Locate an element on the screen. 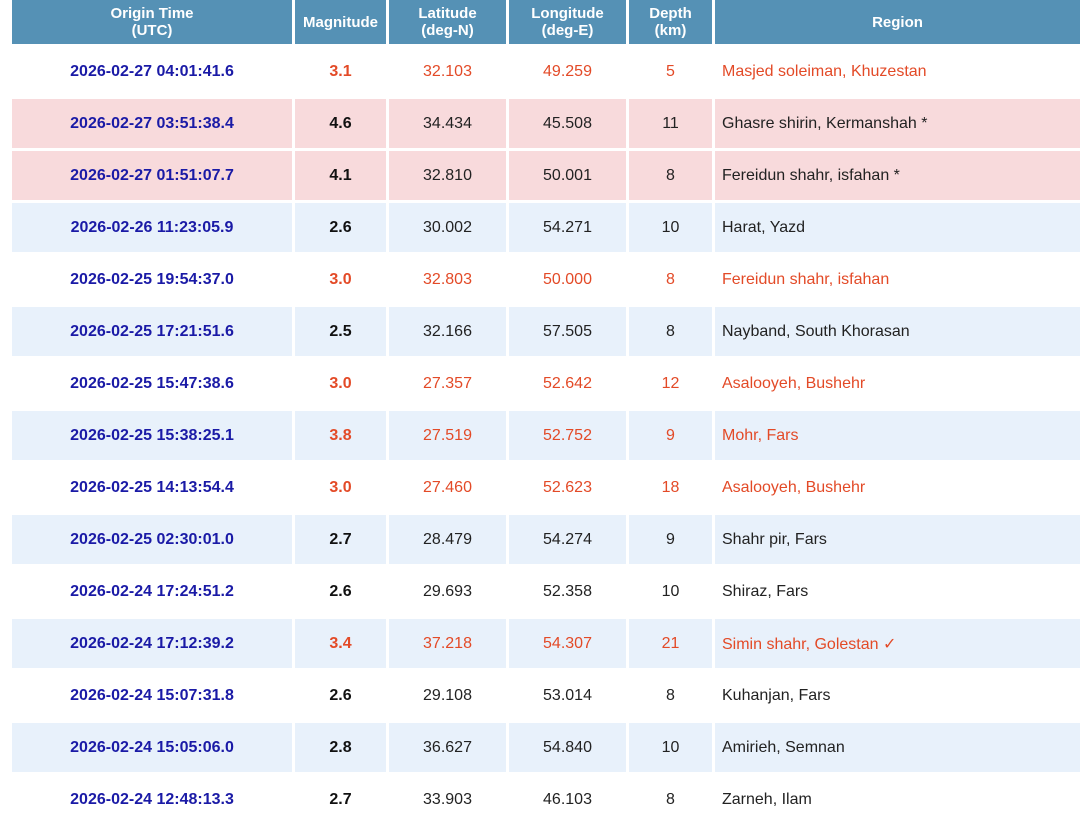 This screenshot has height=827, width=1080. region-cell: Kuhanjan, Fars is located at coordinates (897, 695).